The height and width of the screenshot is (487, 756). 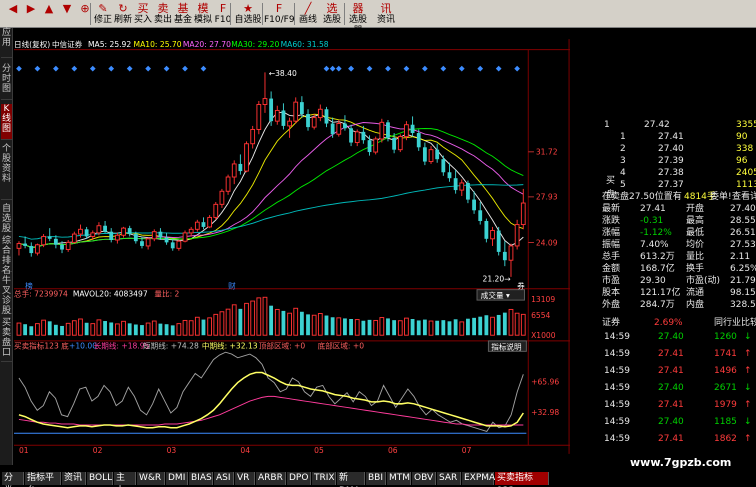 I want to click on toolbar-button-6: ↻ 刷新, so click(x=123, y=14).